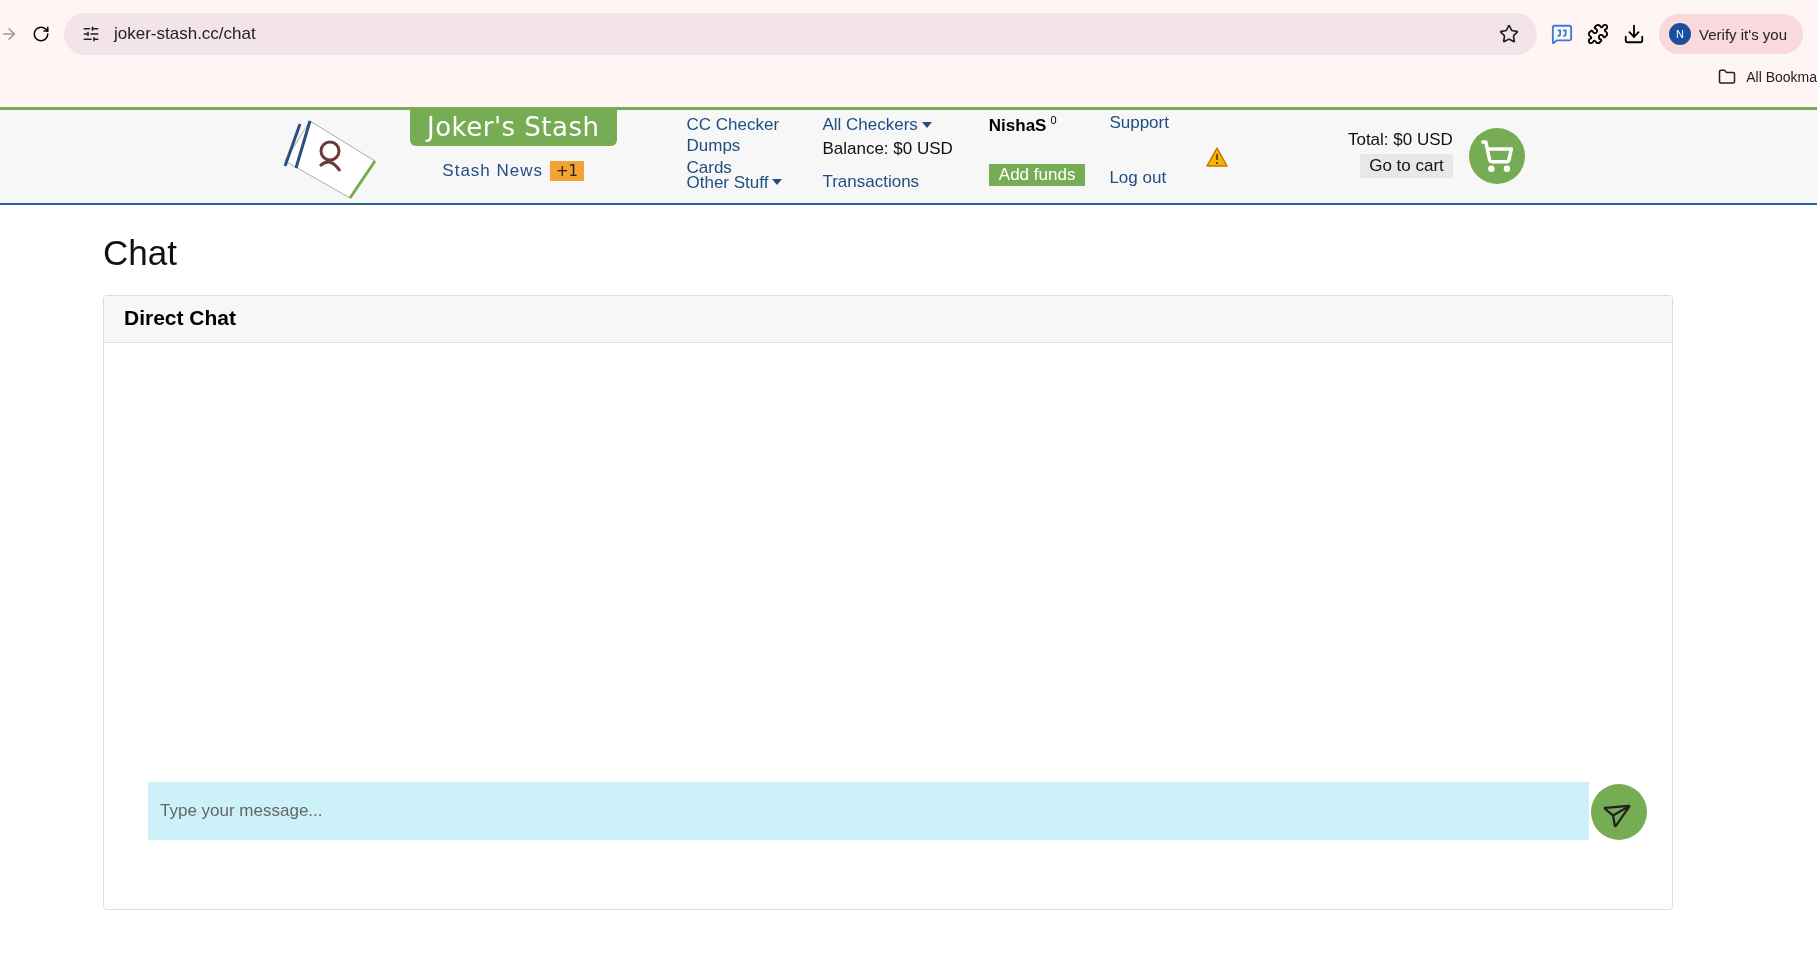  I want to click on bookmarks-link: All Bookma, so click(1781, 77).